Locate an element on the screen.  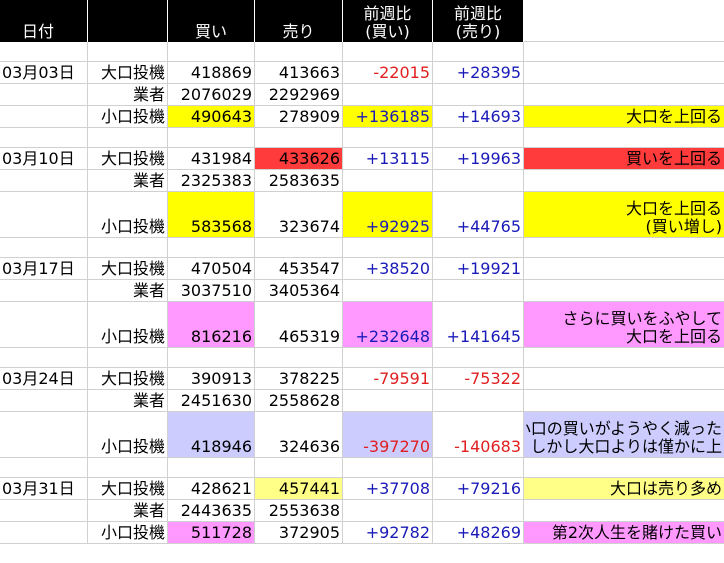
buy-cell: 490643 is located at coordinates (211, 117).